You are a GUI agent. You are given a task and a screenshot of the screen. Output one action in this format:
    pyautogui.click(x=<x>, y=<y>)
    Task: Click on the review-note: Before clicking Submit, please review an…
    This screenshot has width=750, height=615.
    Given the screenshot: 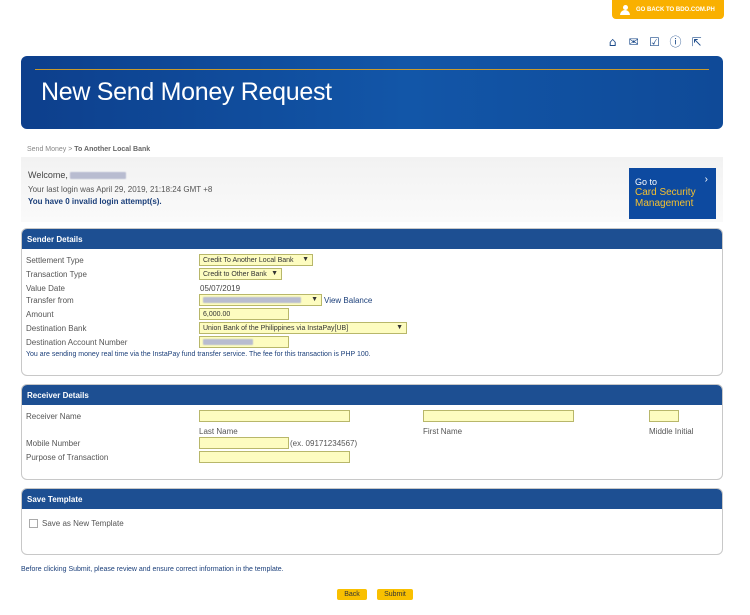 What is the action you would take?
    pyautogui.click(x=152, y=569)
    